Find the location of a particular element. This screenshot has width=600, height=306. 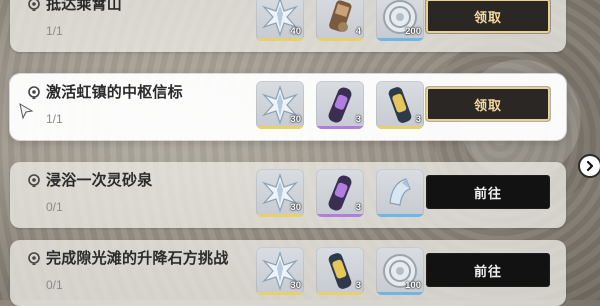

next-page-button is located at coordinates (590, 166).